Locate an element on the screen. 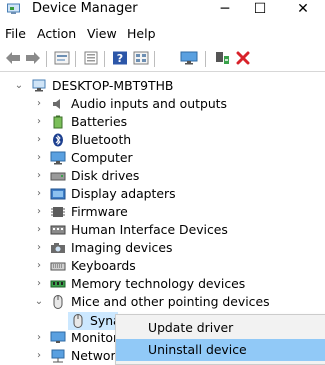  show-hidden-icon is located at coordinates (91, 58).